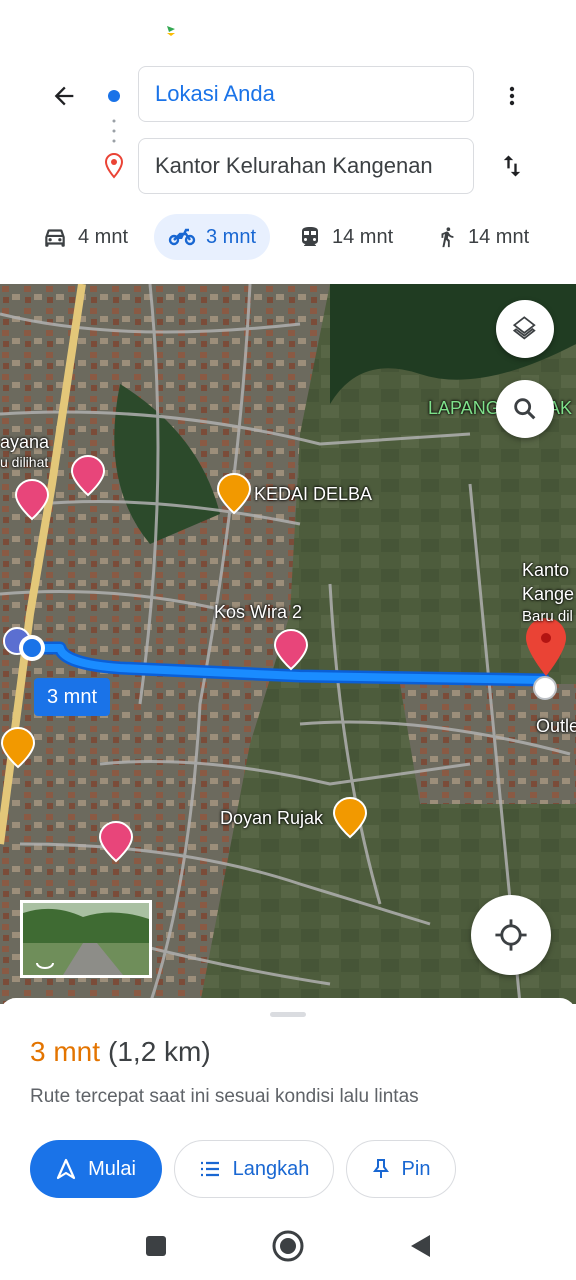 The width and height of the screenshot is (576, 1280). I want to click on place-label-lapangan: LAPANG, so click(464, 408).